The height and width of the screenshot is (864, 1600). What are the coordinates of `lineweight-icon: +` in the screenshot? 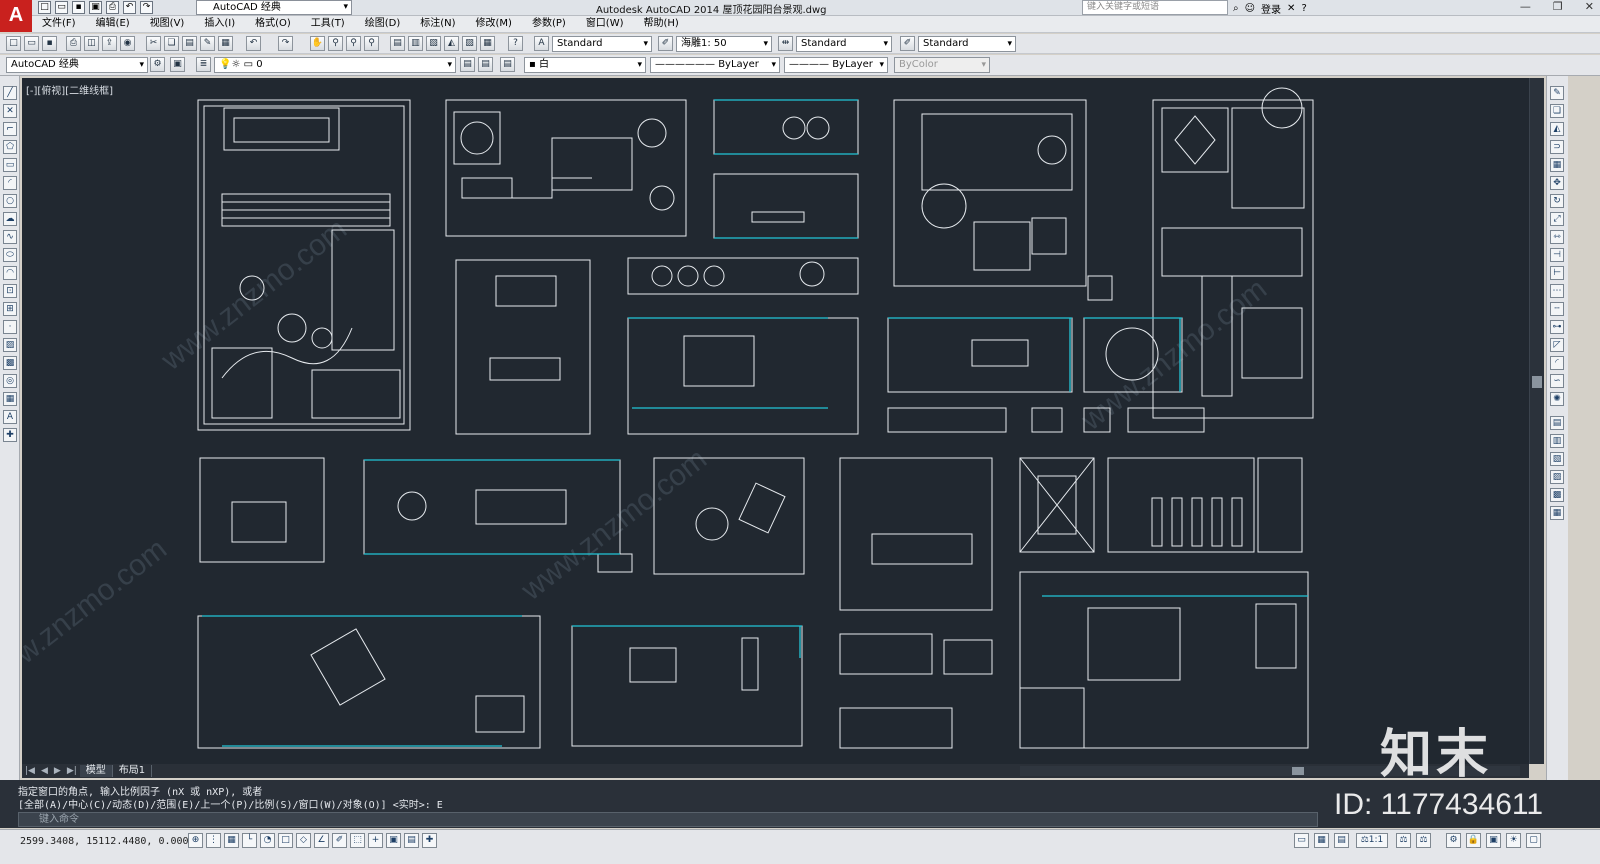 It's located at (375, 840).